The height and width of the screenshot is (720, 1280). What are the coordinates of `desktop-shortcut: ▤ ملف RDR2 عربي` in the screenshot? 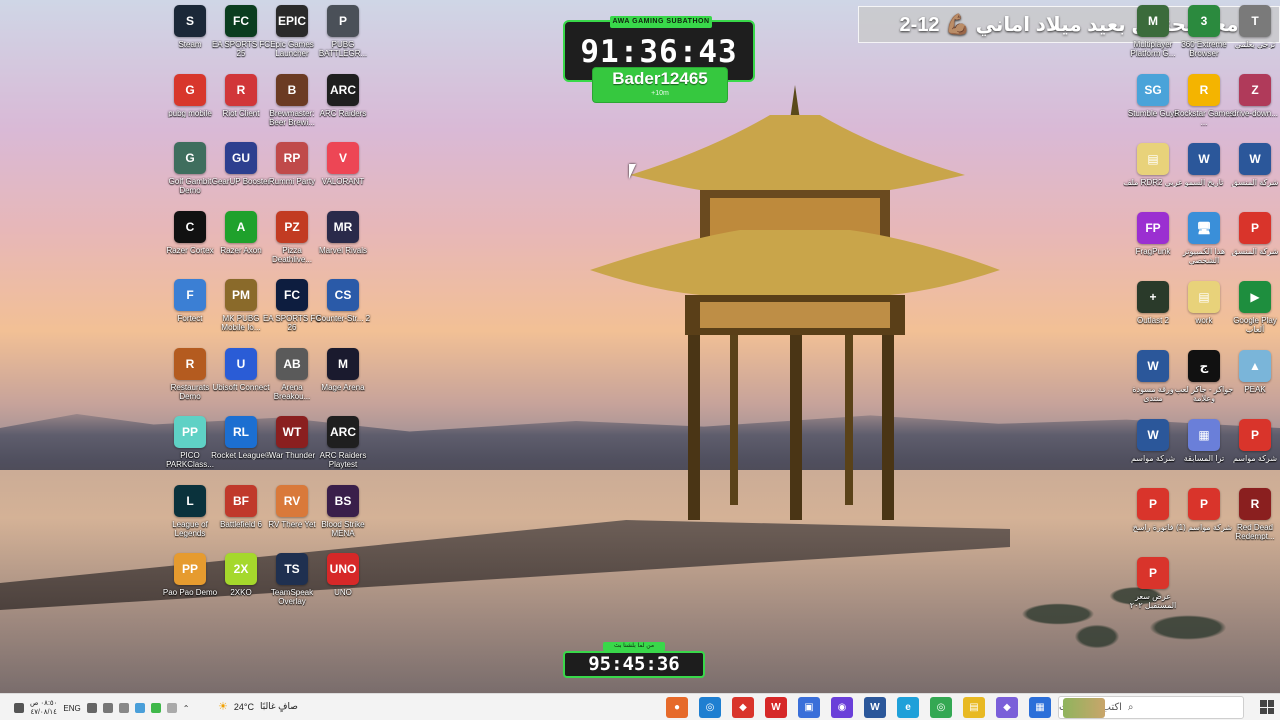 It's located at (1153, 176).